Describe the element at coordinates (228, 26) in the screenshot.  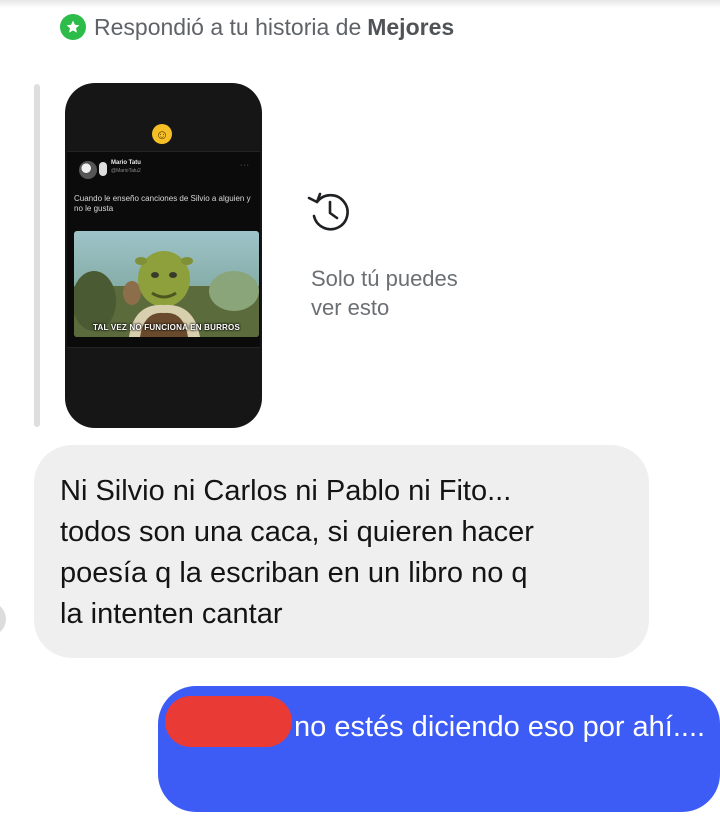
I see `story-reply-prefix: Respondió a tu historia de` at that location.